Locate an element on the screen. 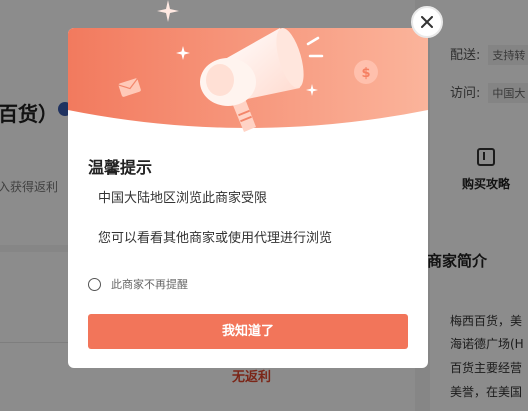 The image size is (528, 411). coin-icon: $ is located at coordinates (366, 72).